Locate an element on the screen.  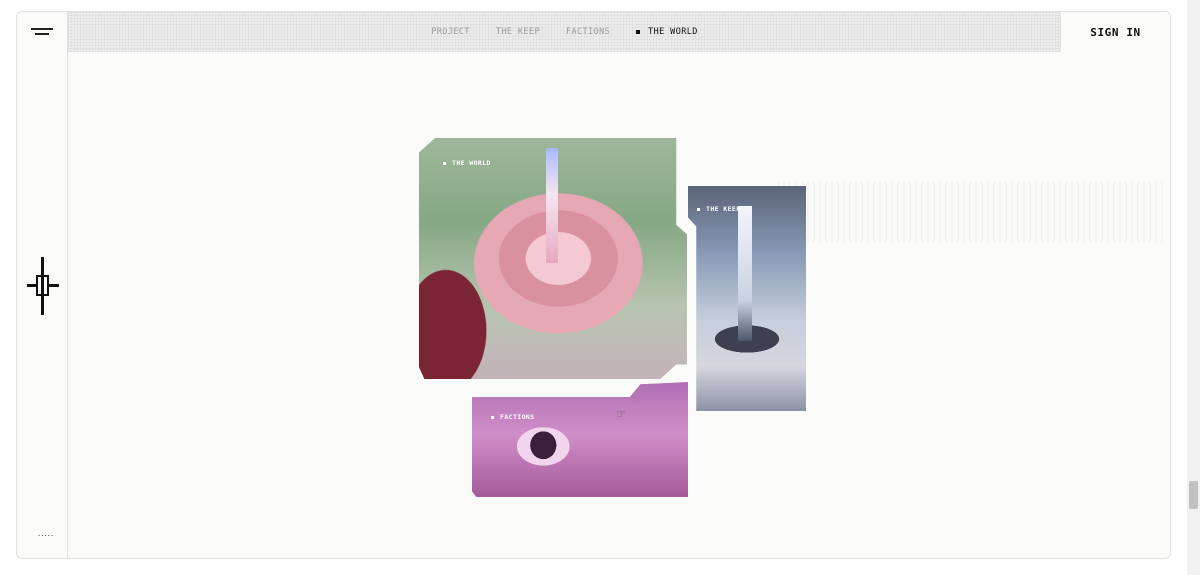
world-panel-label: THE WORLD is located at coordinates (467, 163).